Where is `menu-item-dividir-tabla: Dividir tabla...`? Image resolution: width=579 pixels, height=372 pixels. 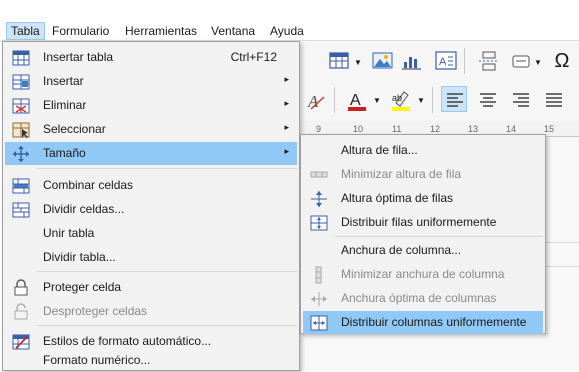
menu-item-dividir-tabla: Dividir tabla... is located at coordinates (151, 257).